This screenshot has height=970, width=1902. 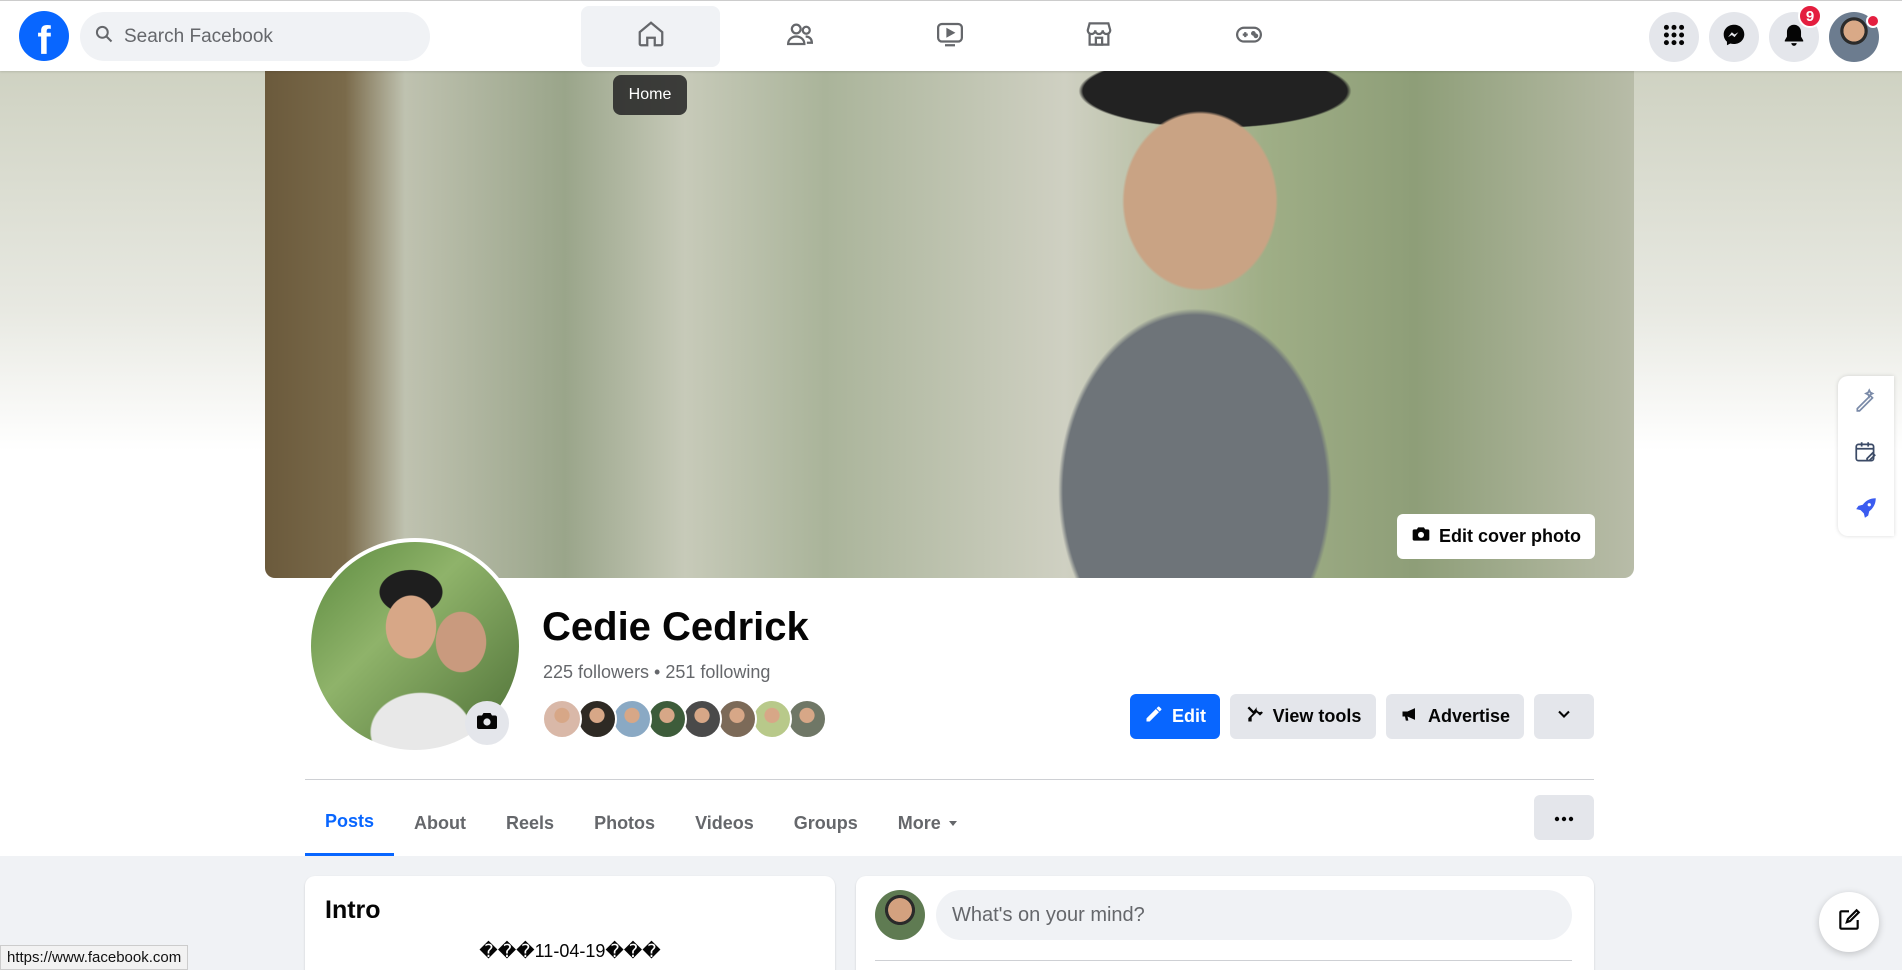 I want to click on tab-reels-label: Reels, so click(x=530, y=822).